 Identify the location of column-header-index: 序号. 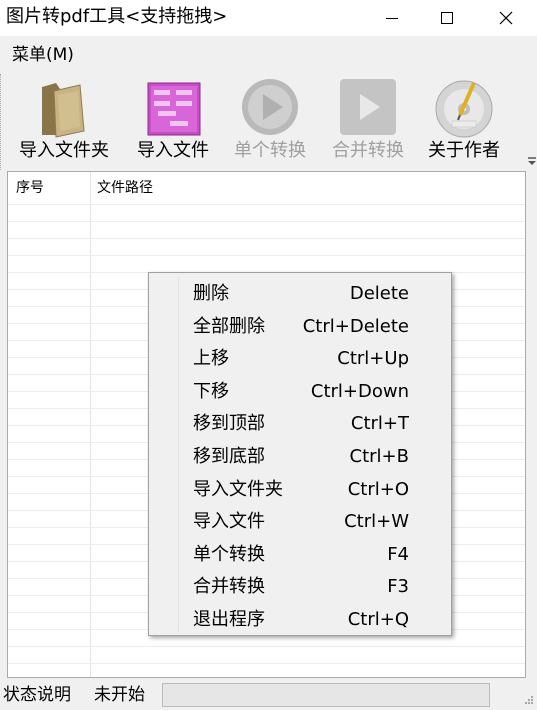
(30, 188).